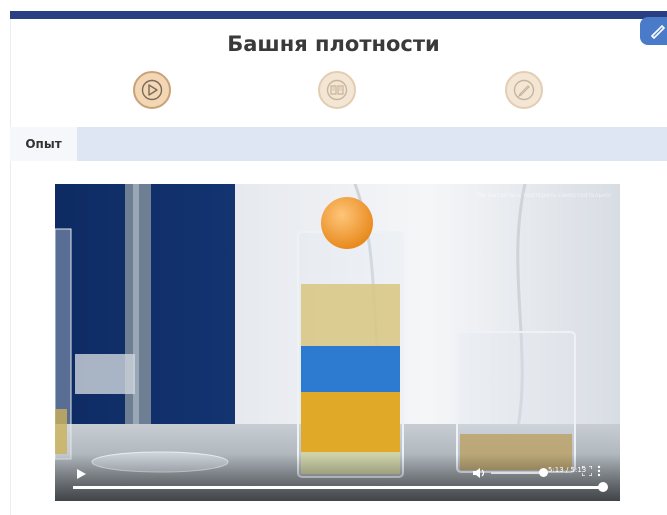  Describe the element at coordinates (603, 487) in the screenshot. I see `progress-handle` at that location.